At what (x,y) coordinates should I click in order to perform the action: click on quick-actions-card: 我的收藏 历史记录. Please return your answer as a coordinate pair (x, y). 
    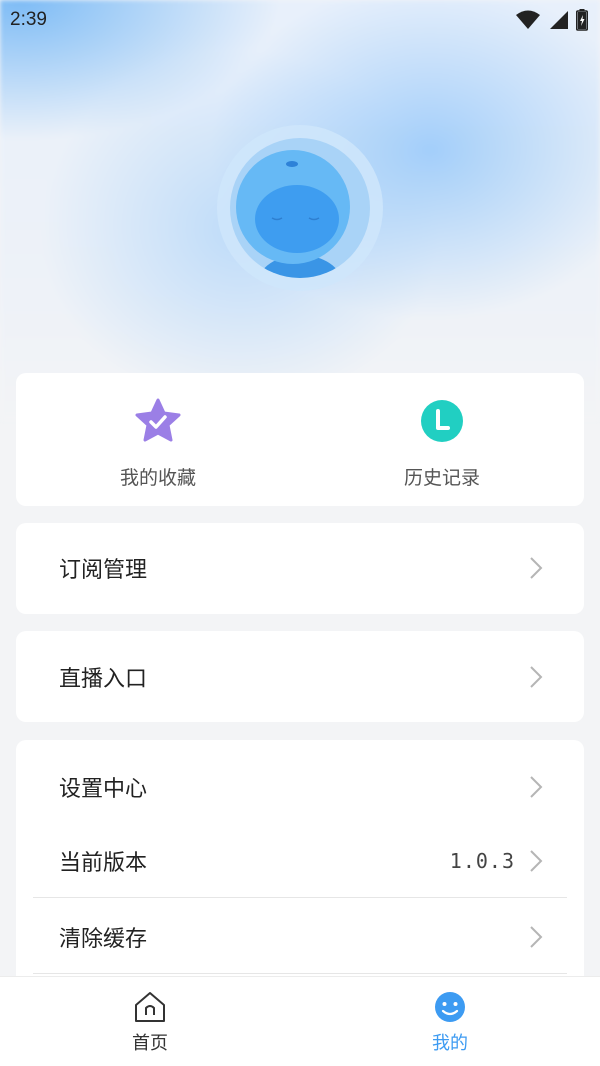
    Looking at the image, I should click on (300, 439).